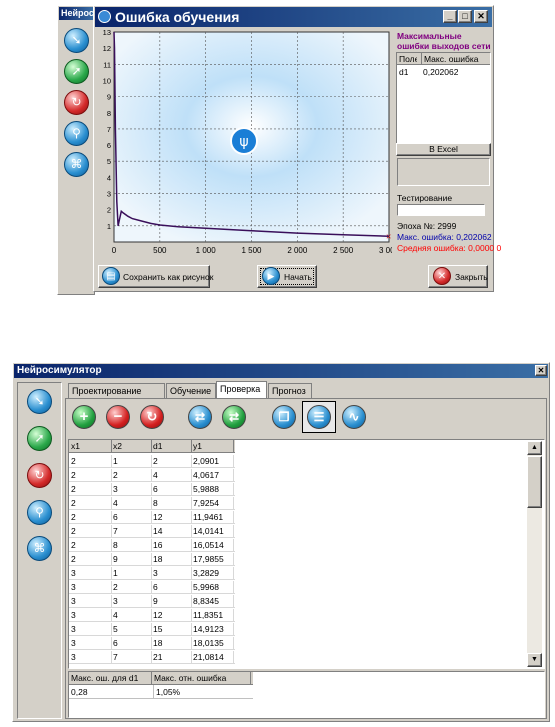  I want to click on copy-icon: ❐, so click(284, 417).